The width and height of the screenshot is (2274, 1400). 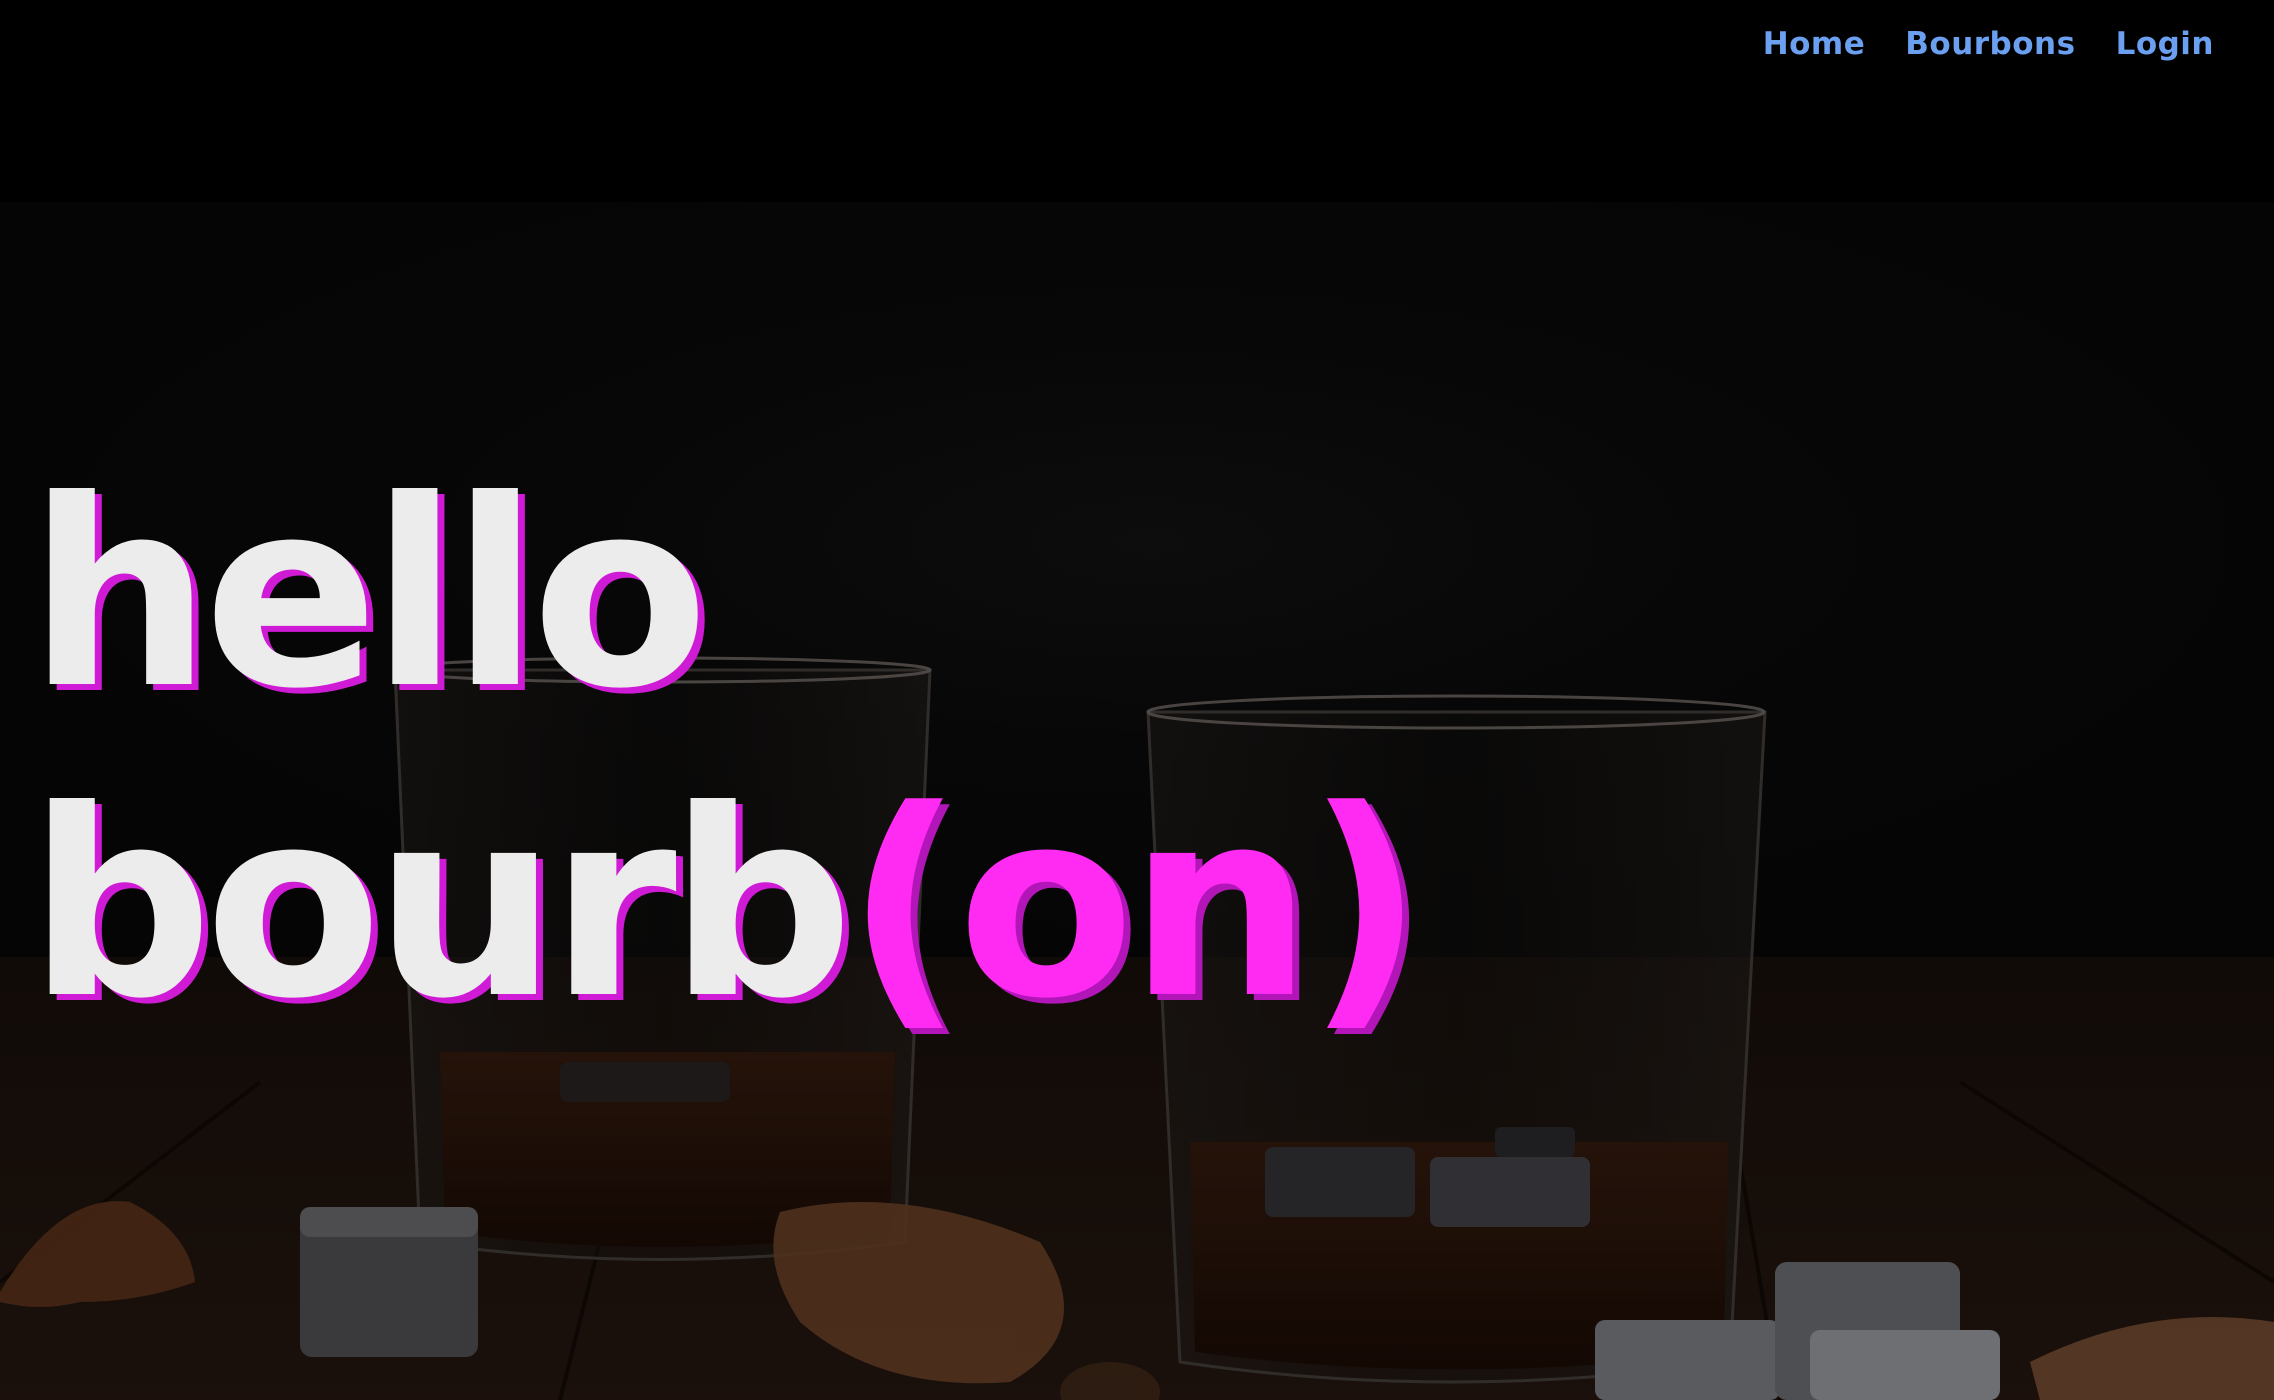 I want to click on main-nav: Home Bourbons Login, so click(x=1988, y=44).